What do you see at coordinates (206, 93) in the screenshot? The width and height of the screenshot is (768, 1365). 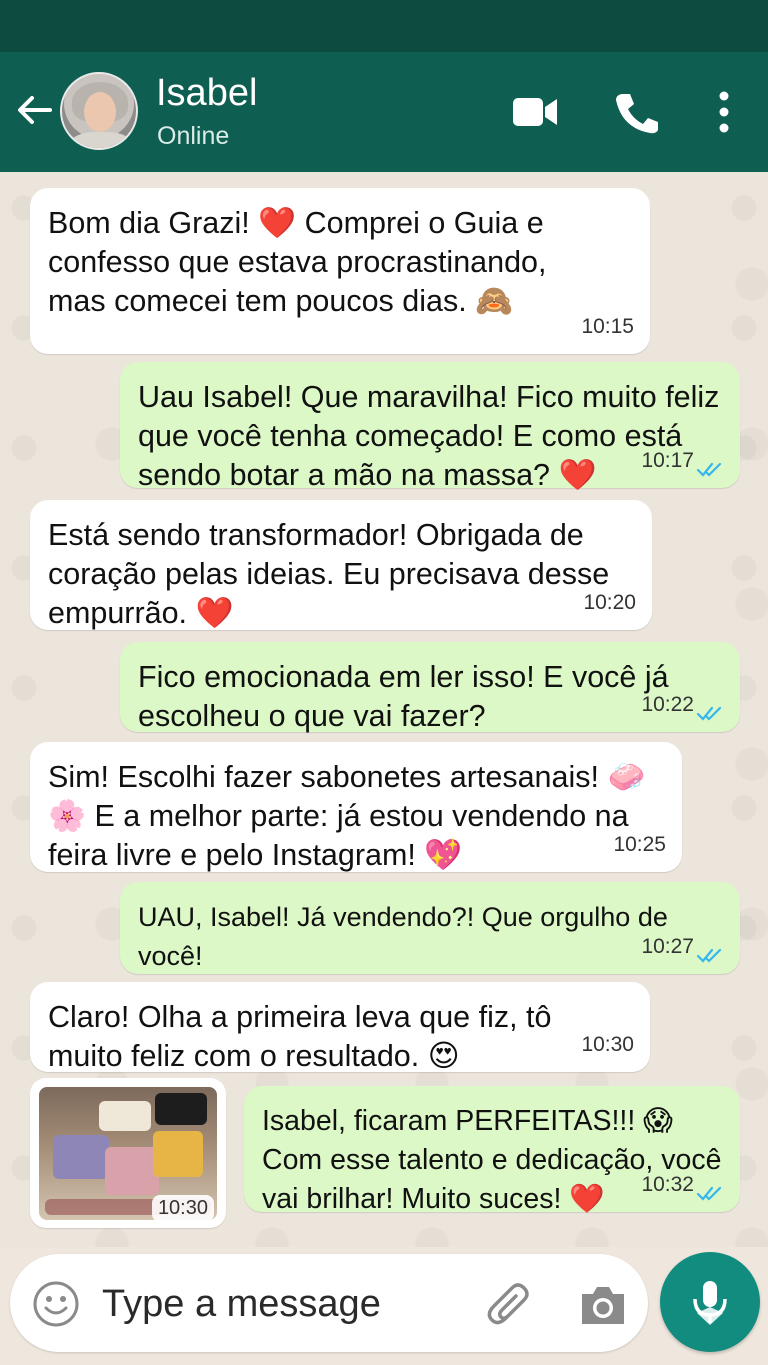 I see `contact-name: Isabel` at bounding box center [206, 93].